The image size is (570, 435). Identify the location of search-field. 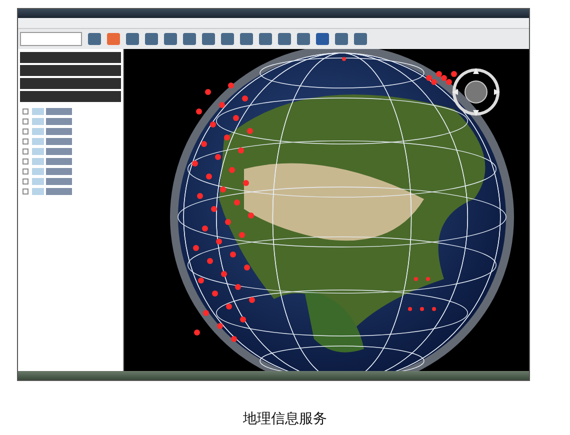
(51, 39).